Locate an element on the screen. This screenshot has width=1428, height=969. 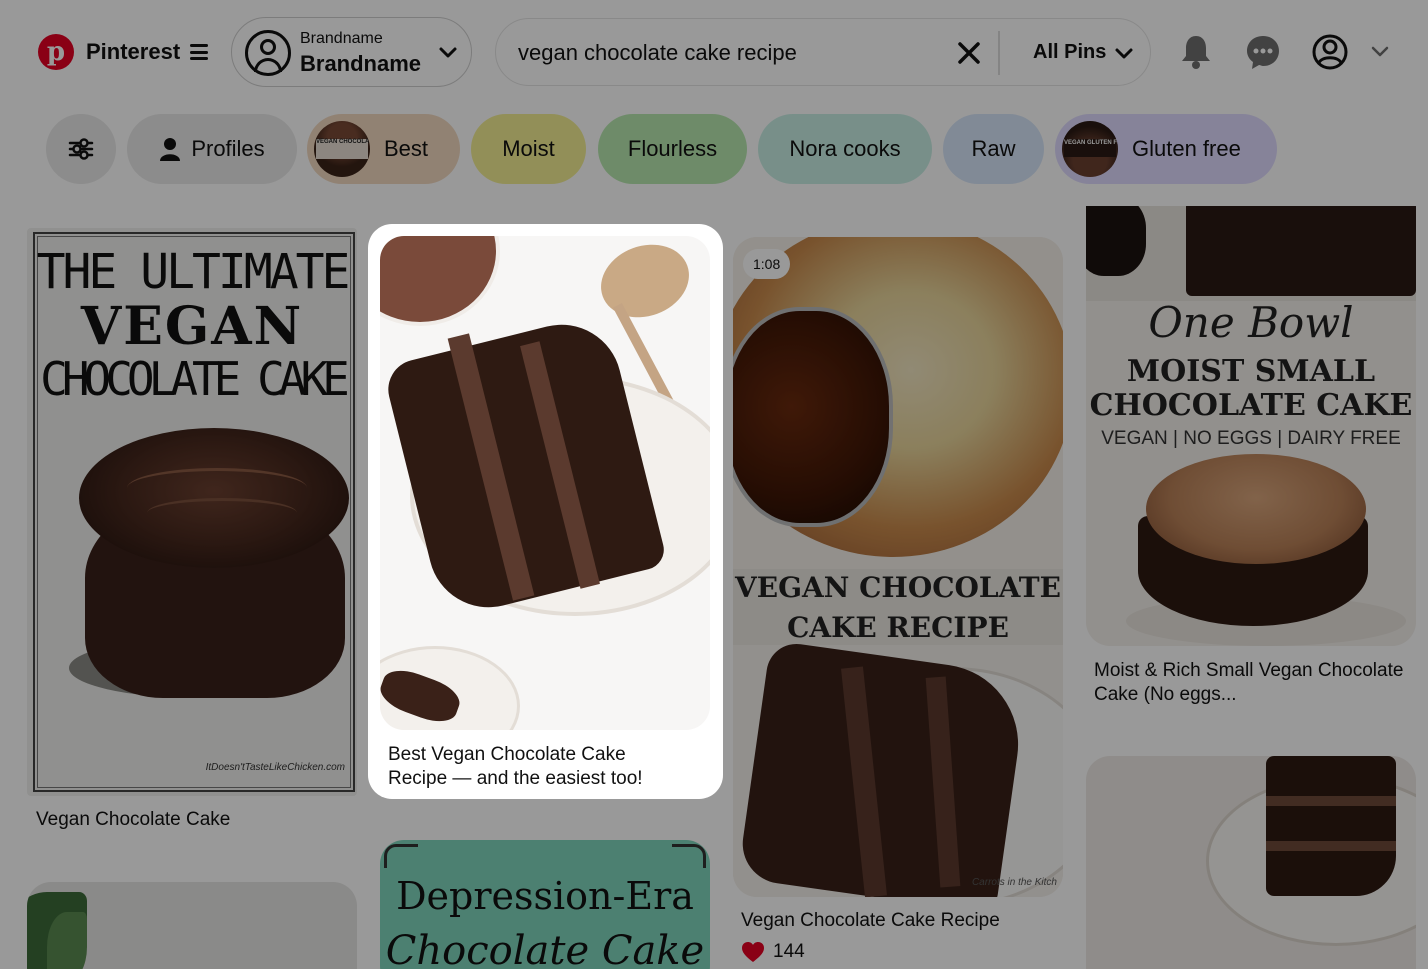
account-name: Brandname is located at coordinates (361, 63).